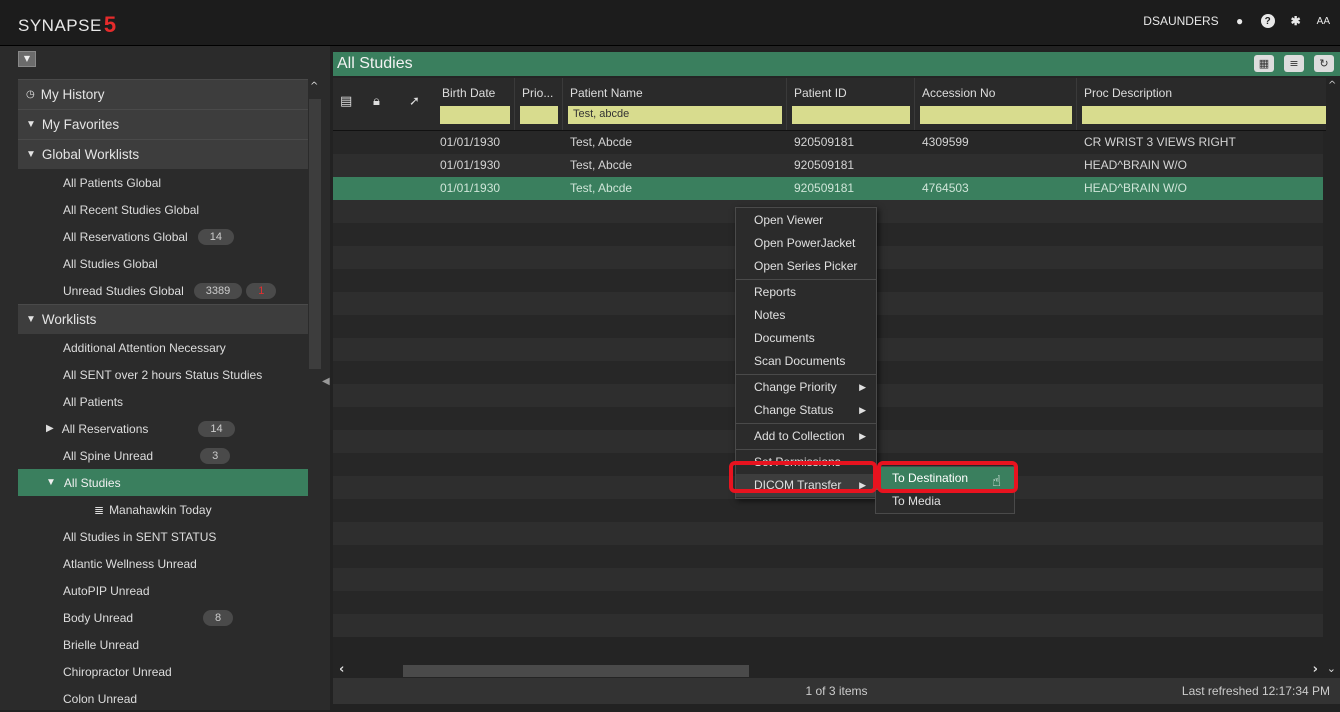  I want to click on username-label: DSAUNDERS, so click(1180, 21).